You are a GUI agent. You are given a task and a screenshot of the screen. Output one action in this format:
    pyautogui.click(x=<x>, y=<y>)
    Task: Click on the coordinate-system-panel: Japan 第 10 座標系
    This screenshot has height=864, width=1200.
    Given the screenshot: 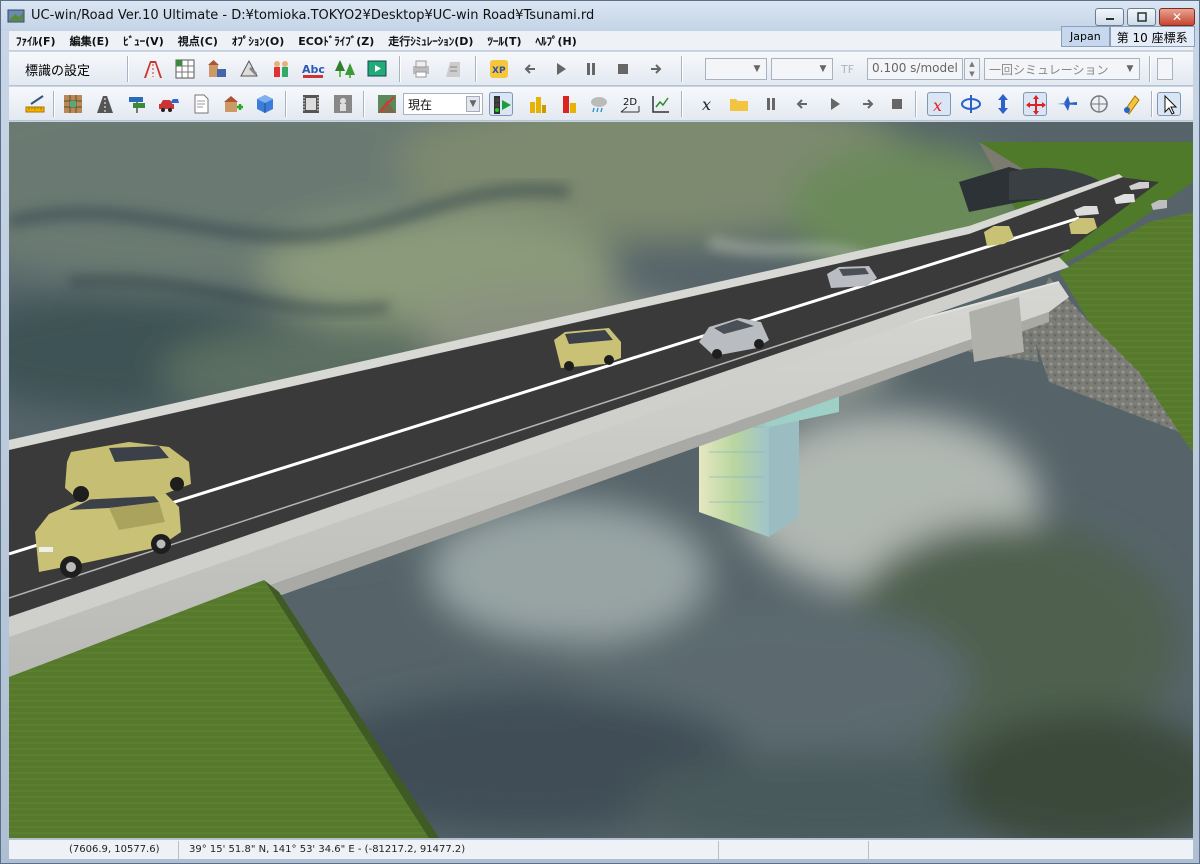 What is the action you would take?
    pyautogui.click(x=1128, y=36)
    